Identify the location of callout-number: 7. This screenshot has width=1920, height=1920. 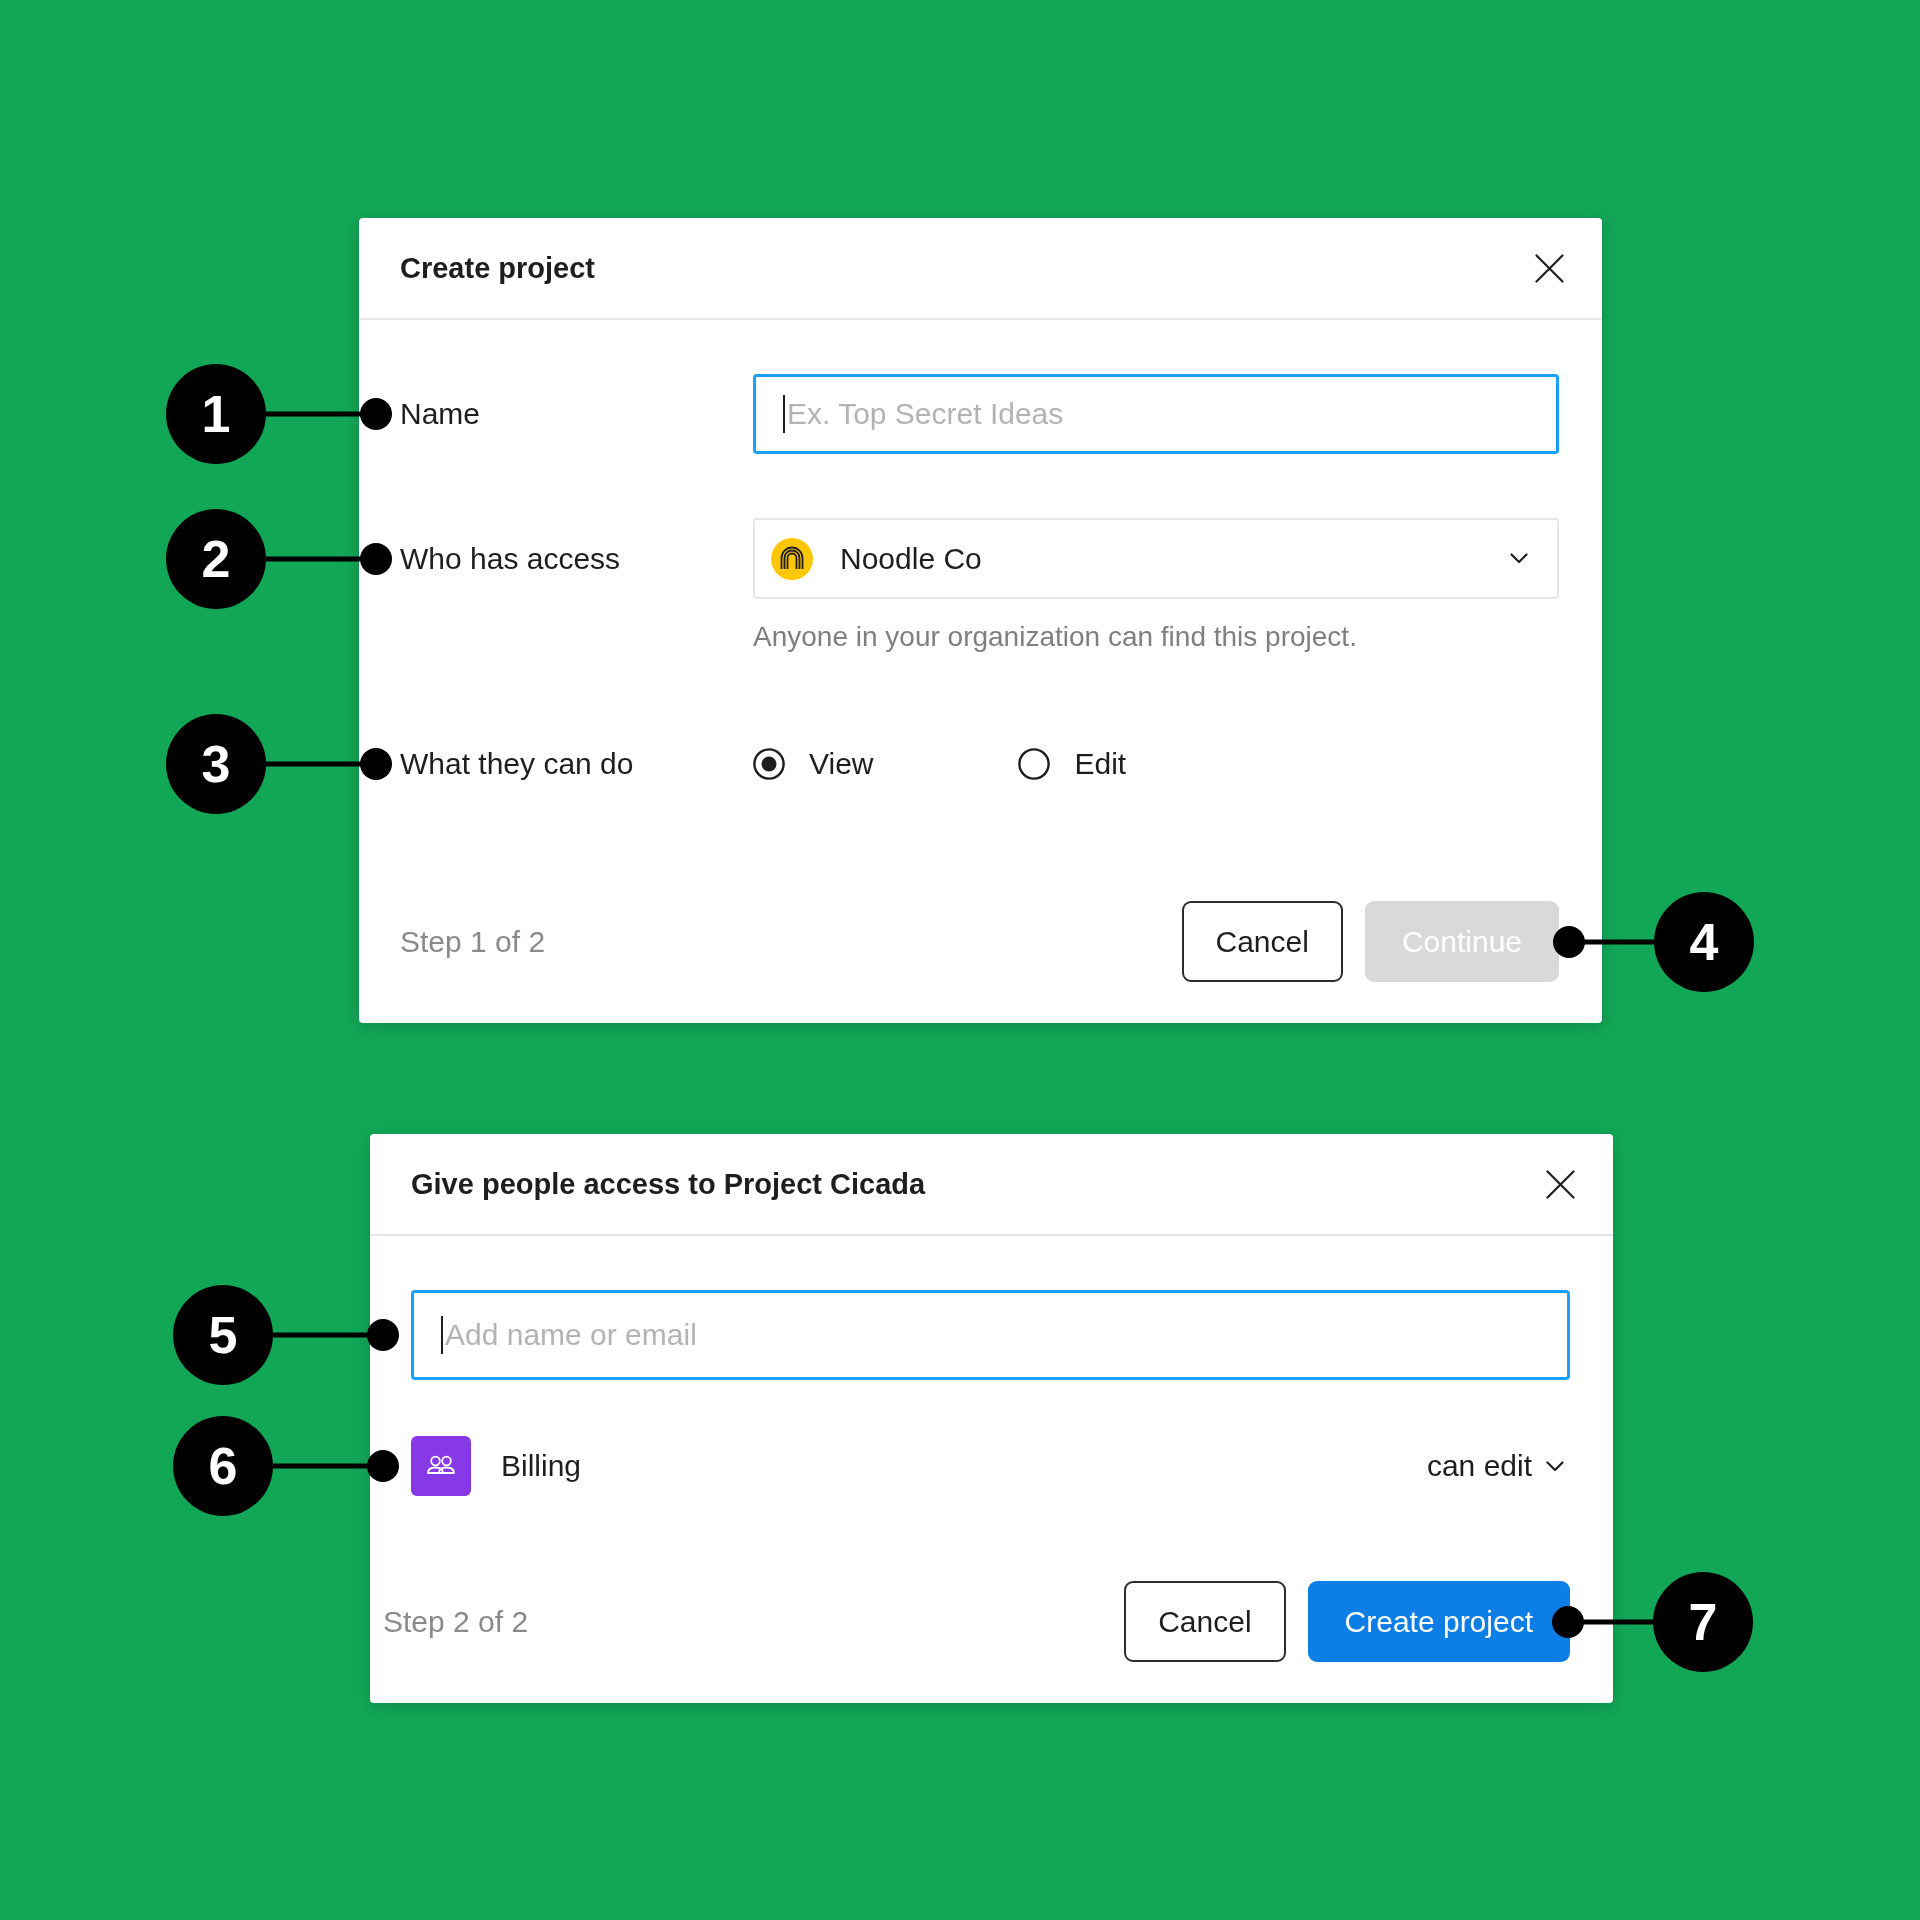
(1703, 1621).